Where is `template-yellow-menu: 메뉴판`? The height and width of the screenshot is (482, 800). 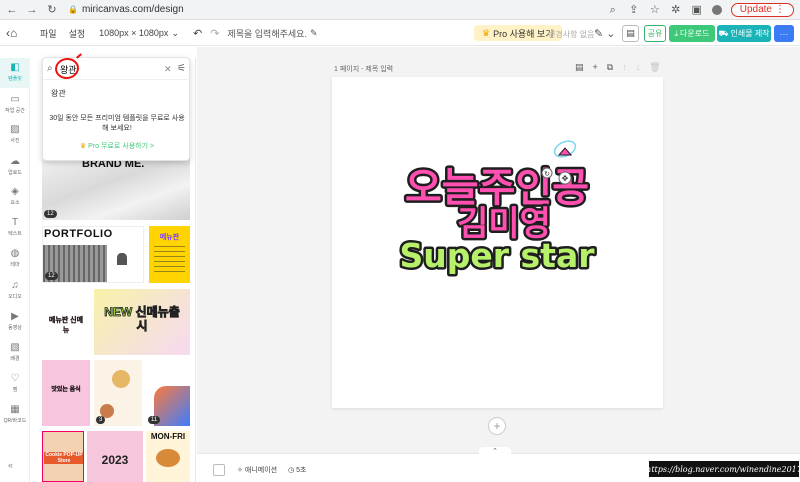 template-yellow-menu: 메뉴판 is located at coordinates (169, 254).